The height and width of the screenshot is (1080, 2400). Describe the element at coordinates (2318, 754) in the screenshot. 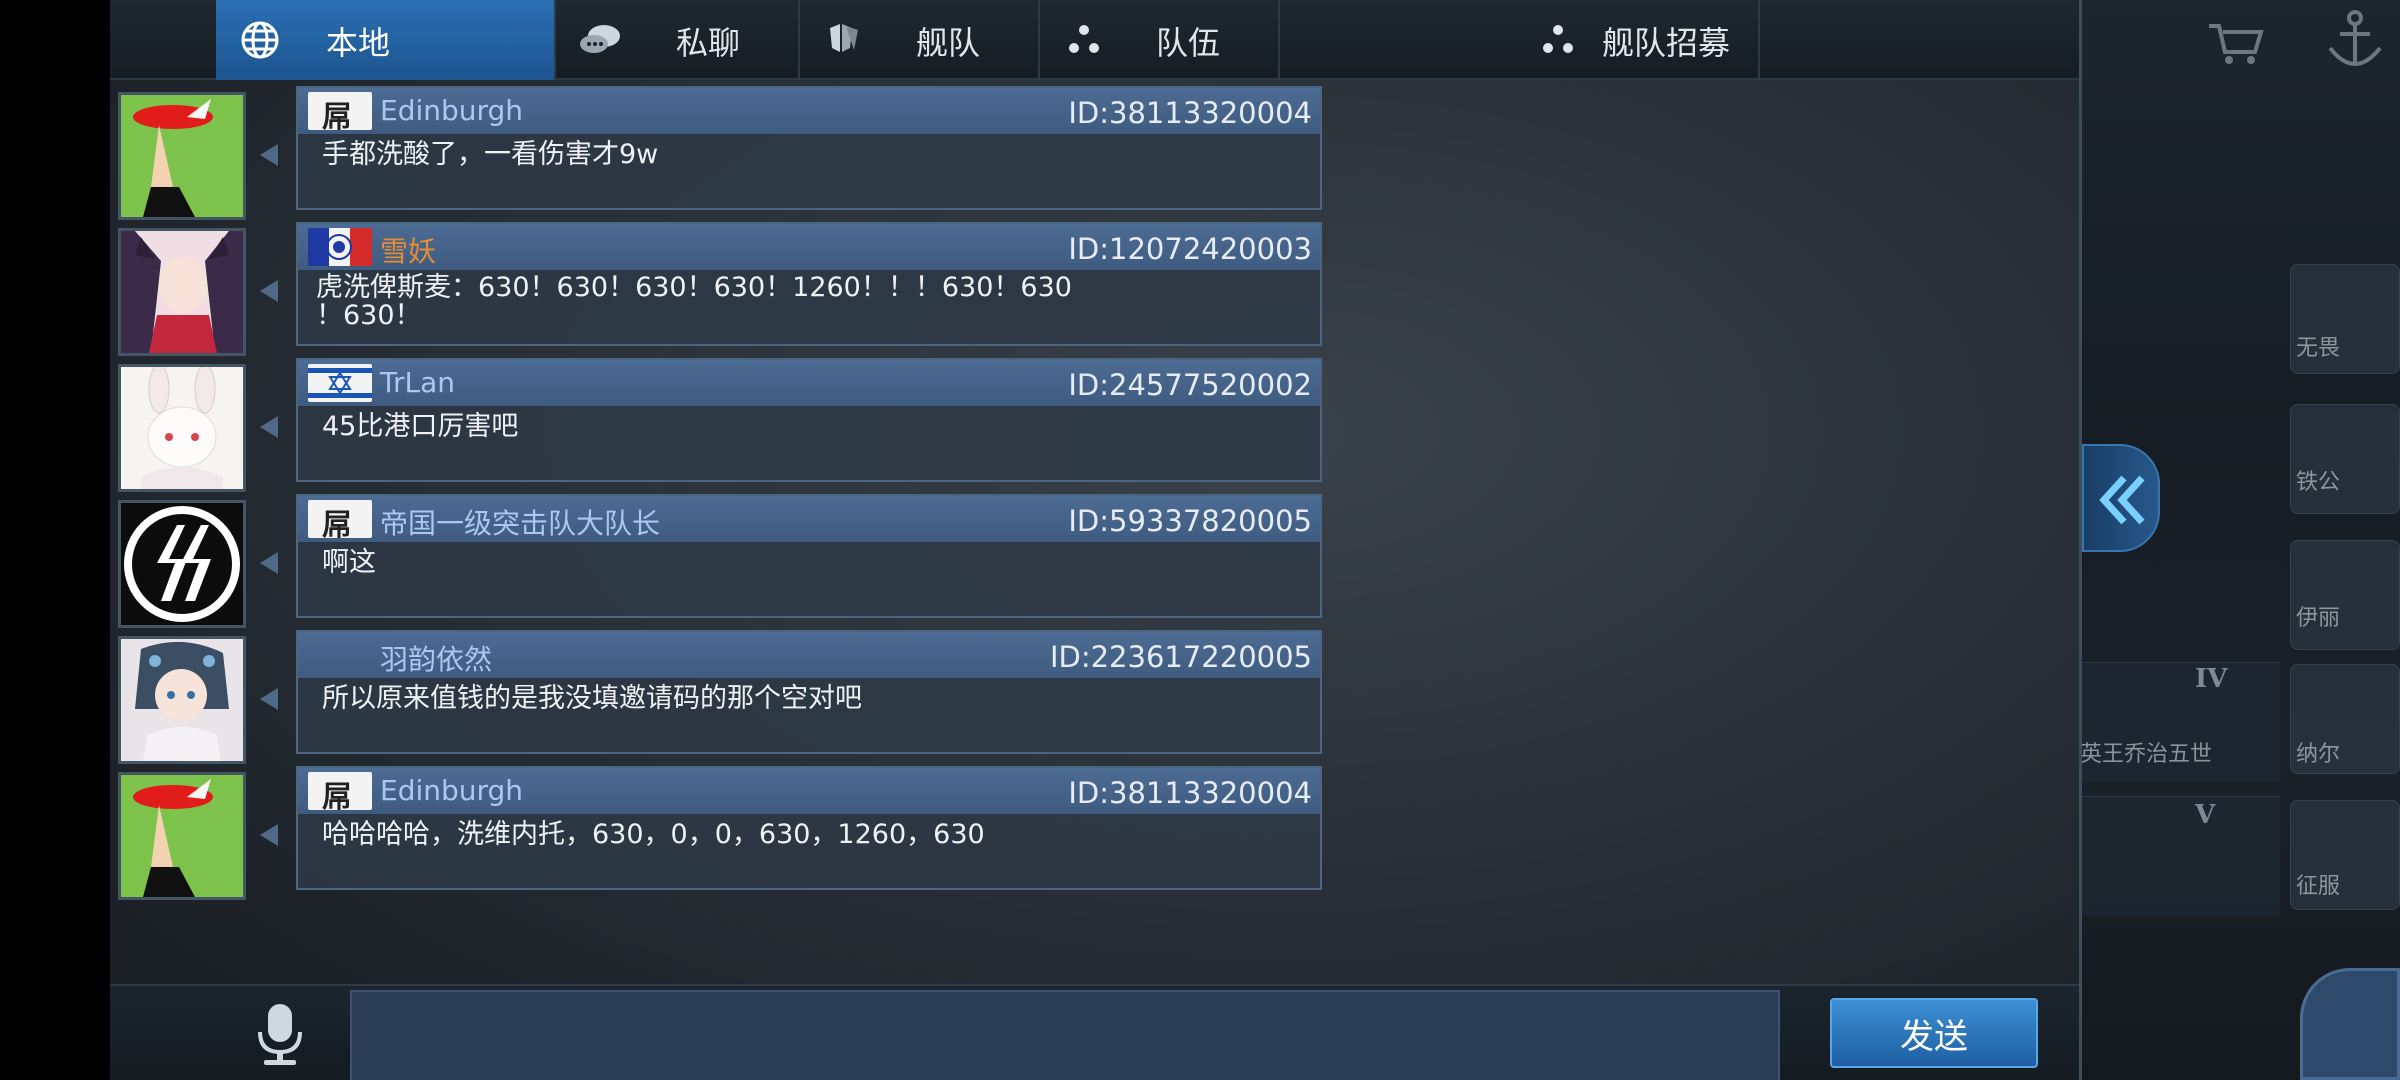

I see `ship-slot-4-label: 纳尔` at that location.